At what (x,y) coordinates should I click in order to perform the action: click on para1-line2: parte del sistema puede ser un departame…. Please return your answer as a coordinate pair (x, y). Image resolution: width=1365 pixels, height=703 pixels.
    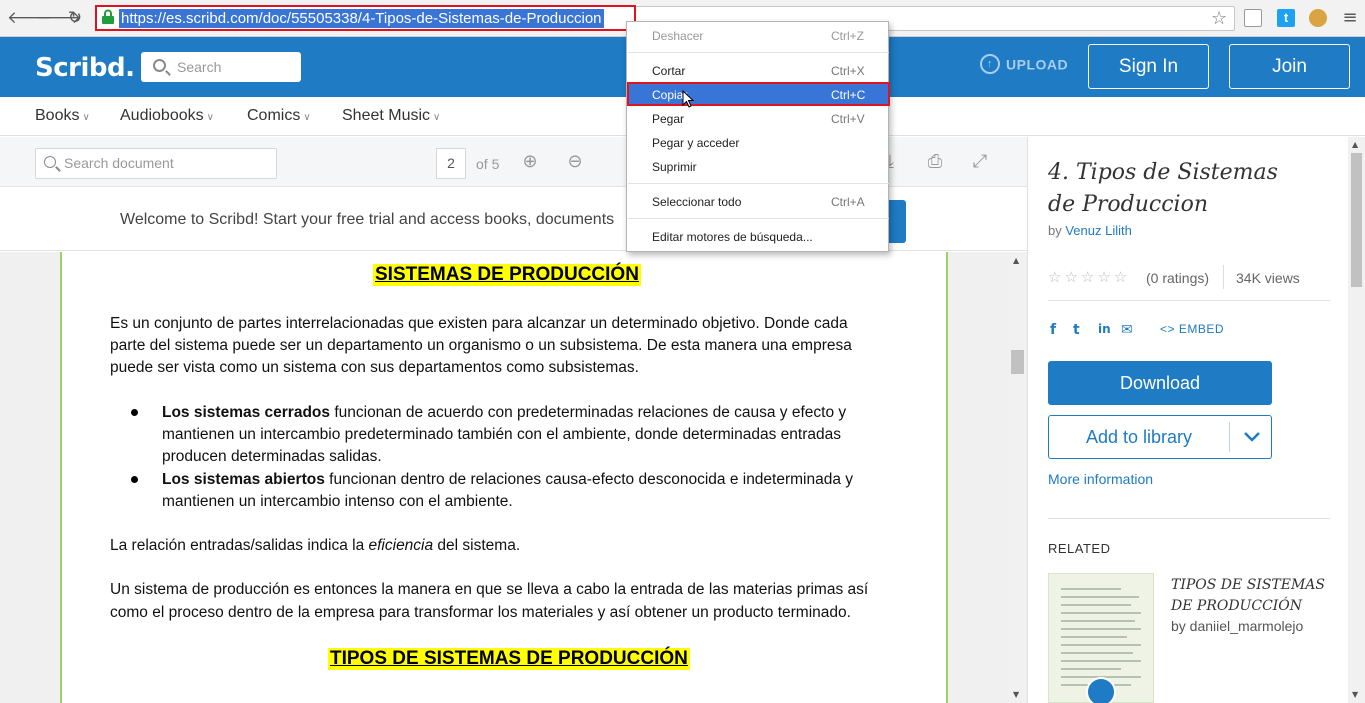
    Looking at the image, I should click on (481, 345).